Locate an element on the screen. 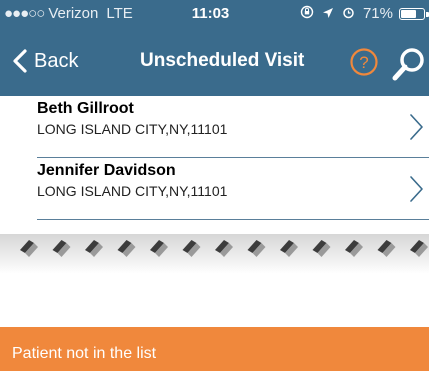 This screenshot has width=429, height=371. magnifier-icon is located at coordinates (408, 64).